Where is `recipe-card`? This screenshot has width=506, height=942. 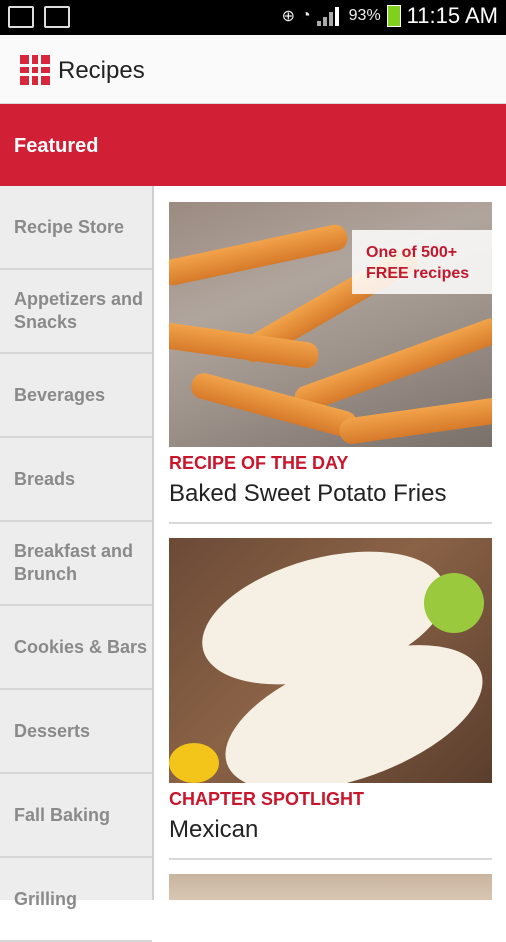 recipe-card is located at coordinates (330, 887).